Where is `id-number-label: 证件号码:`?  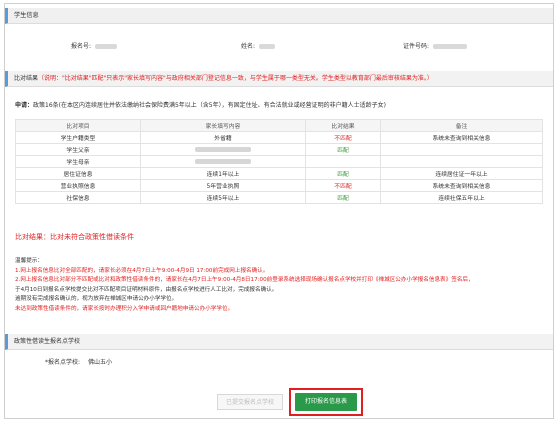 id-number-label: 证件号码: is located at coordinates (416, 46).